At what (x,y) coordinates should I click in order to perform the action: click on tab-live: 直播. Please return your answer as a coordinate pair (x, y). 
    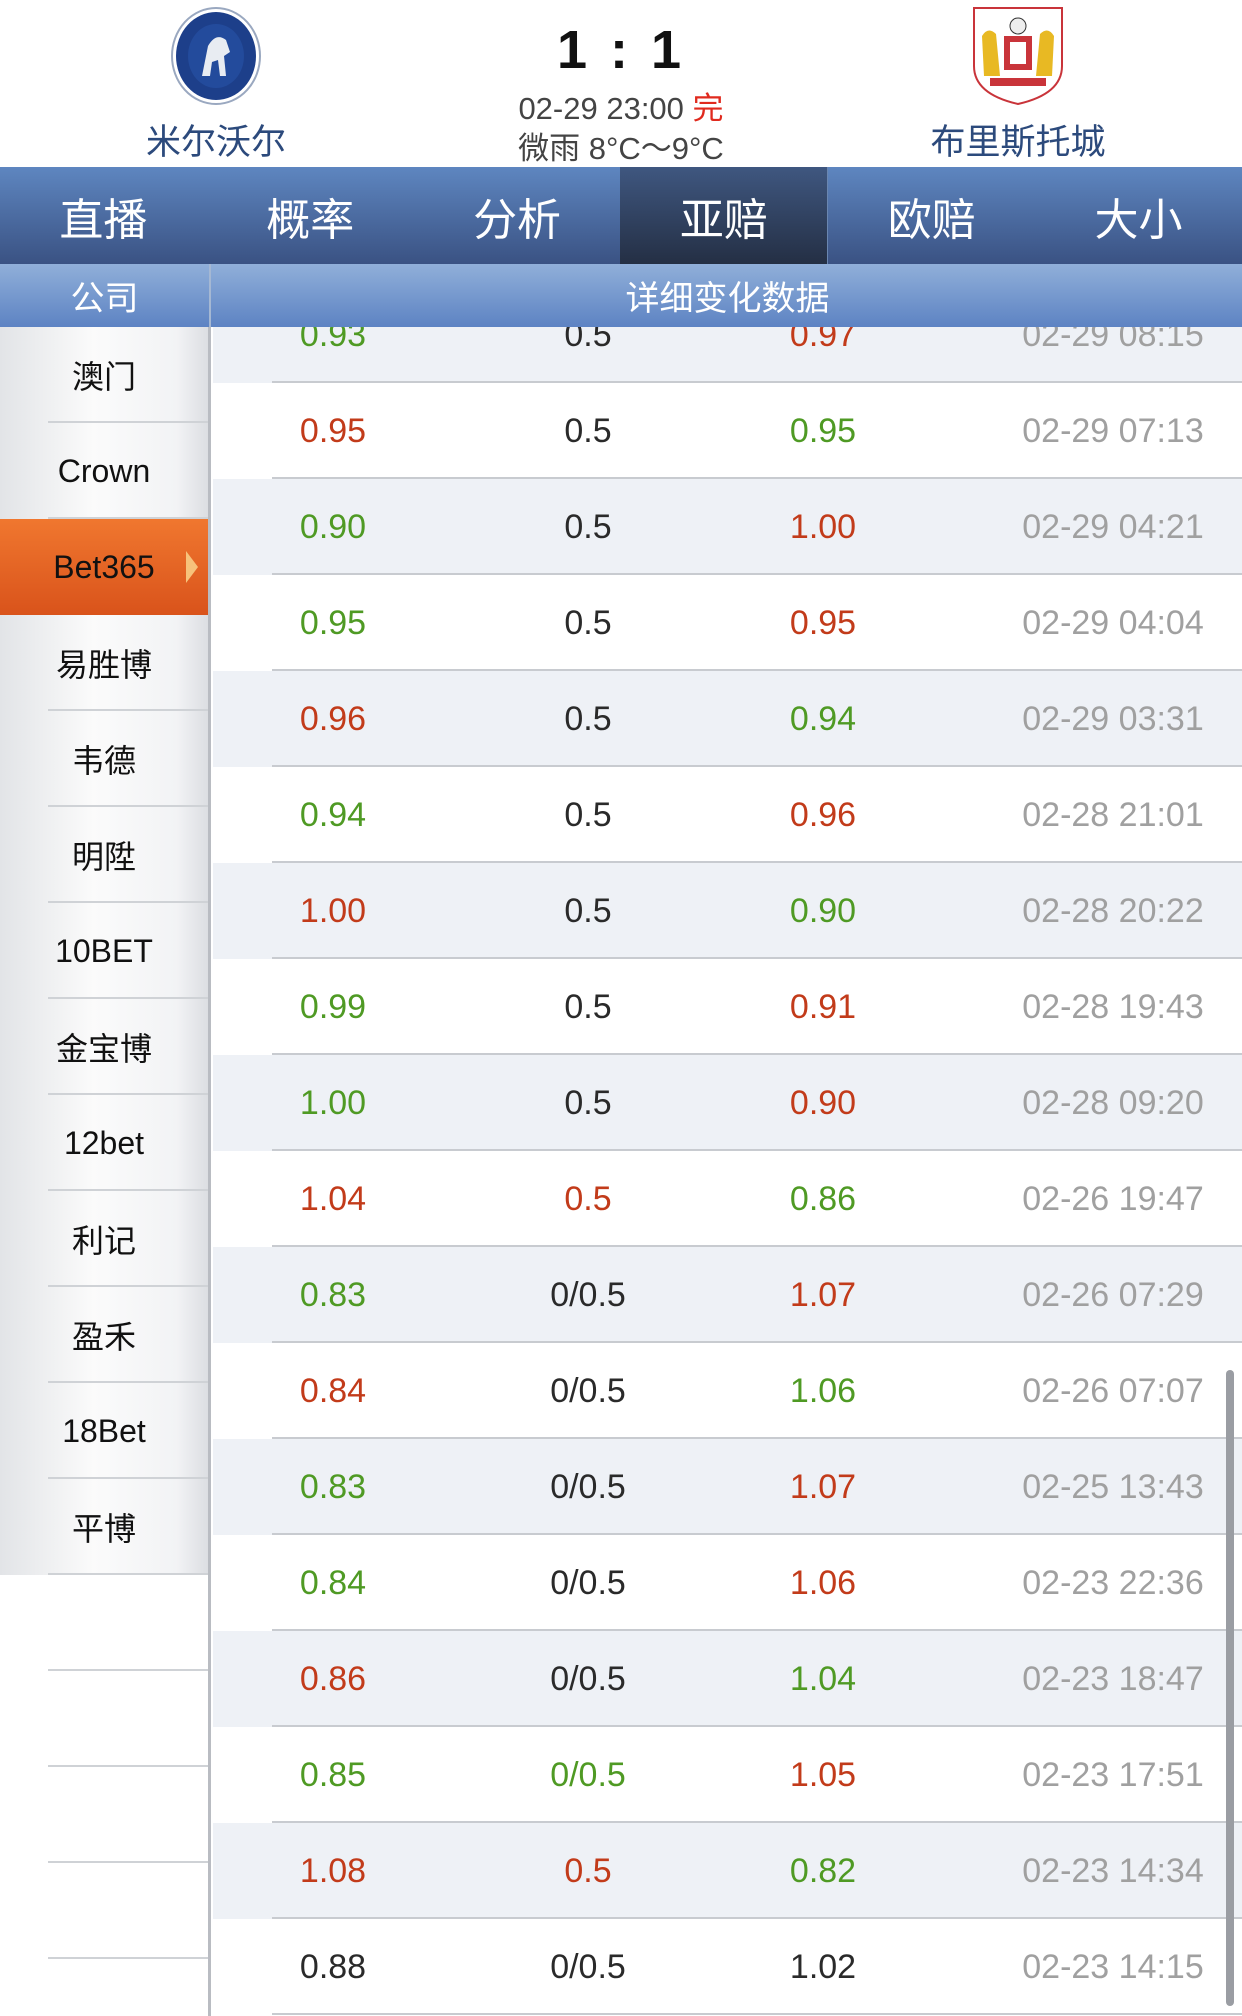
    Looking at the image, I should click on (103, 215).